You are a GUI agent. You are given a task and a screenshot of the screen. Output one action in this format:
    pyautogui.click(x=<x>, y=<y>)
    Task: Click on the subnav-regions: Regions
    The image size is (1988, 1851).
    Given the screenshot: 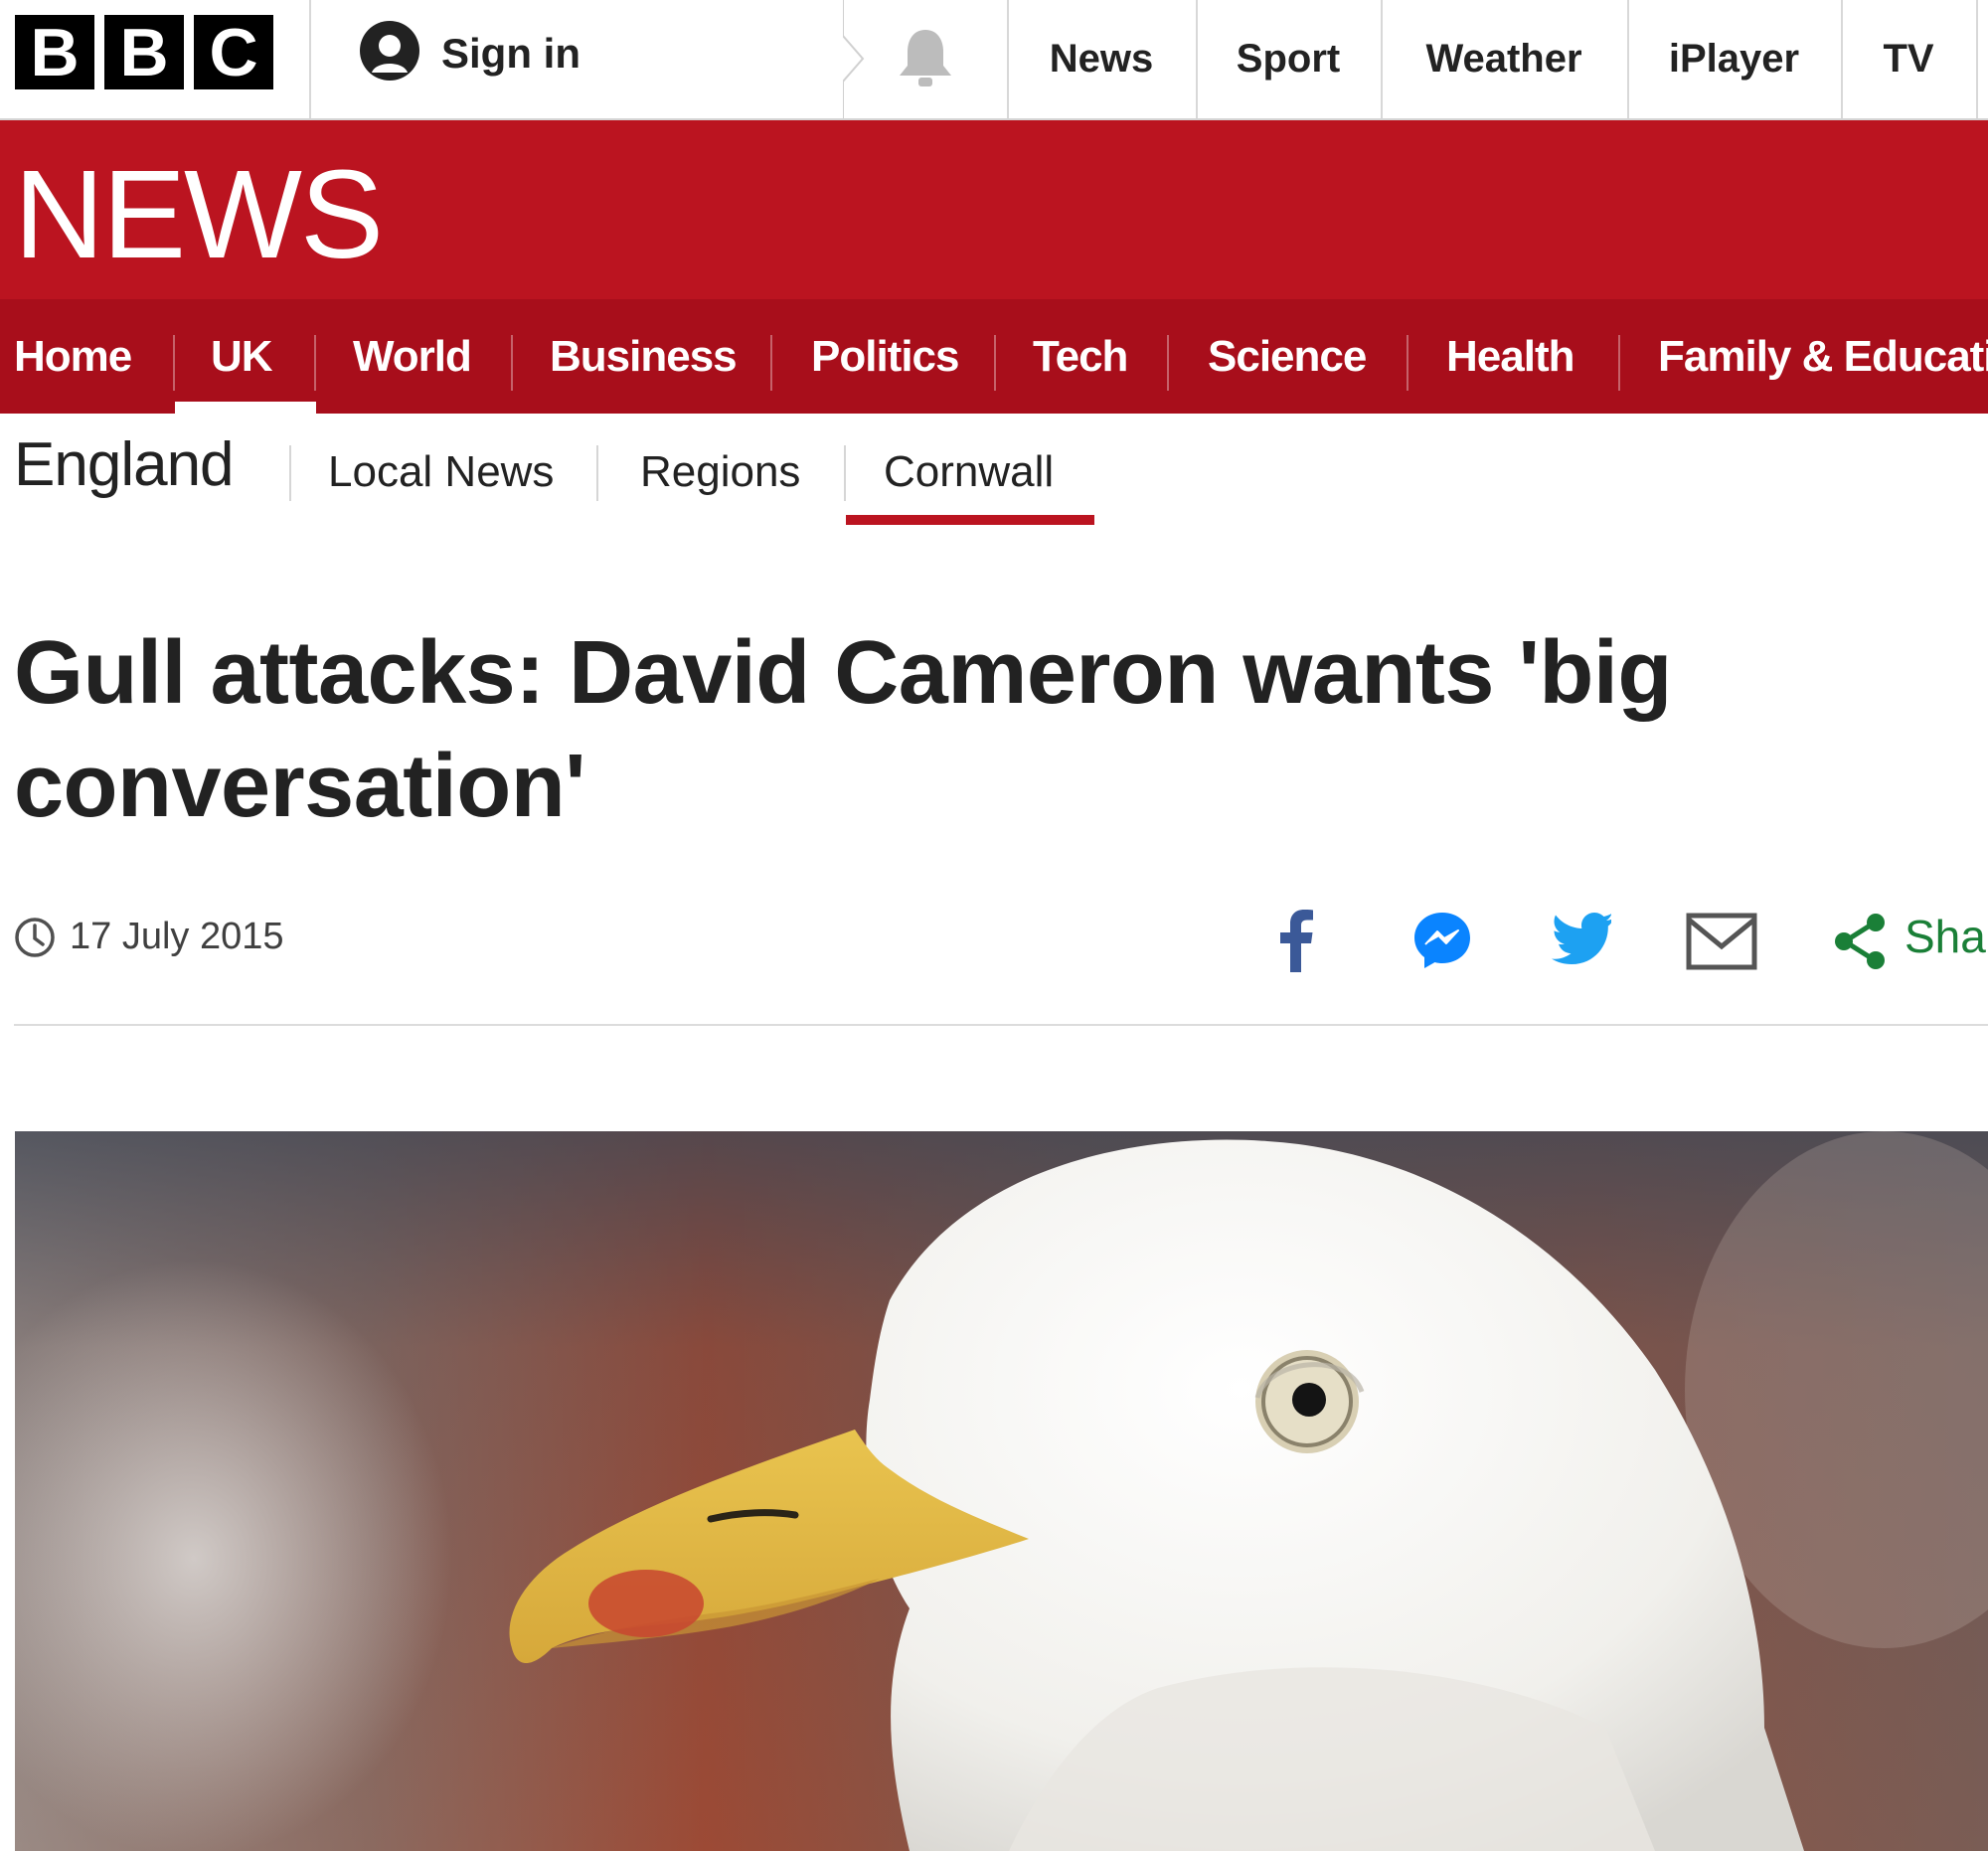 What is the action you would take?
    pyautogui.click(x=720, y=472)
    